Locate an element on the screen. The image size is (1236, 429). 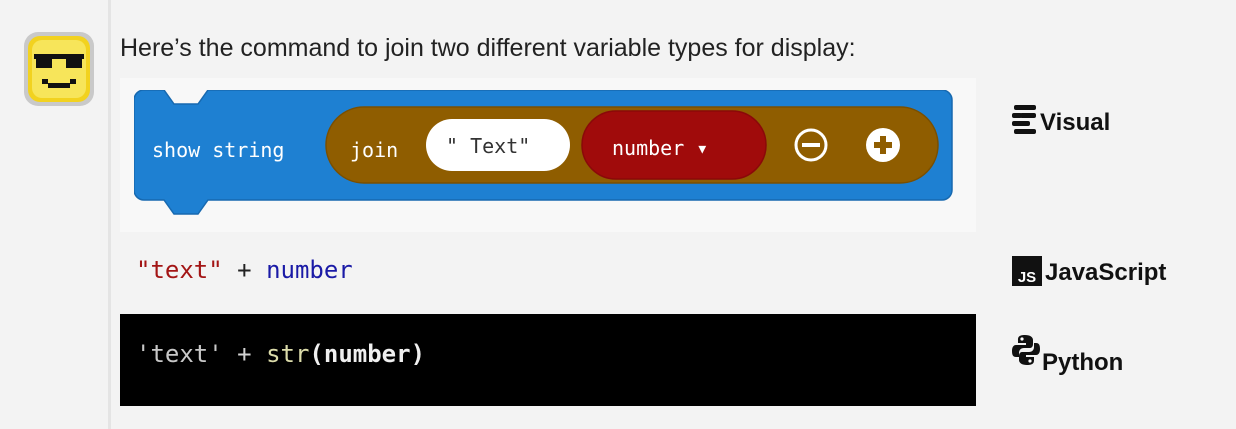
python-label: Python is located at coordinates (1067, 354).